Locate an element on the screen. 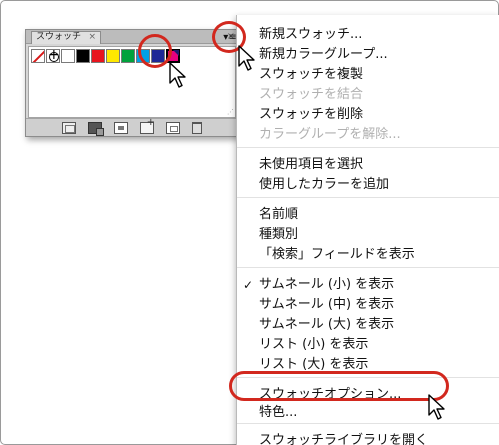  menu-item: リスト (小) を表示 is located at coordinates (368, 345).